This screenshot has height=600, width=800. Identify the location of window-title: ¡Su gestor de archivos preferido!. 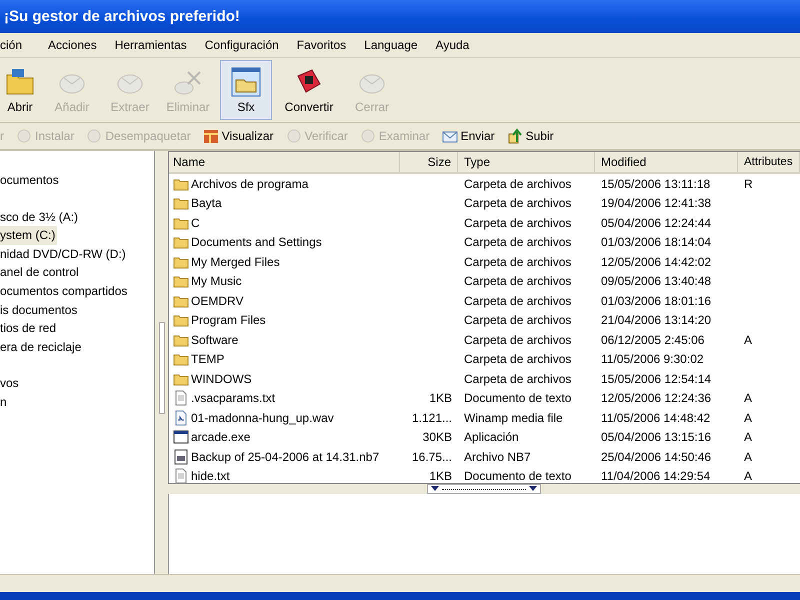
(122, 16).